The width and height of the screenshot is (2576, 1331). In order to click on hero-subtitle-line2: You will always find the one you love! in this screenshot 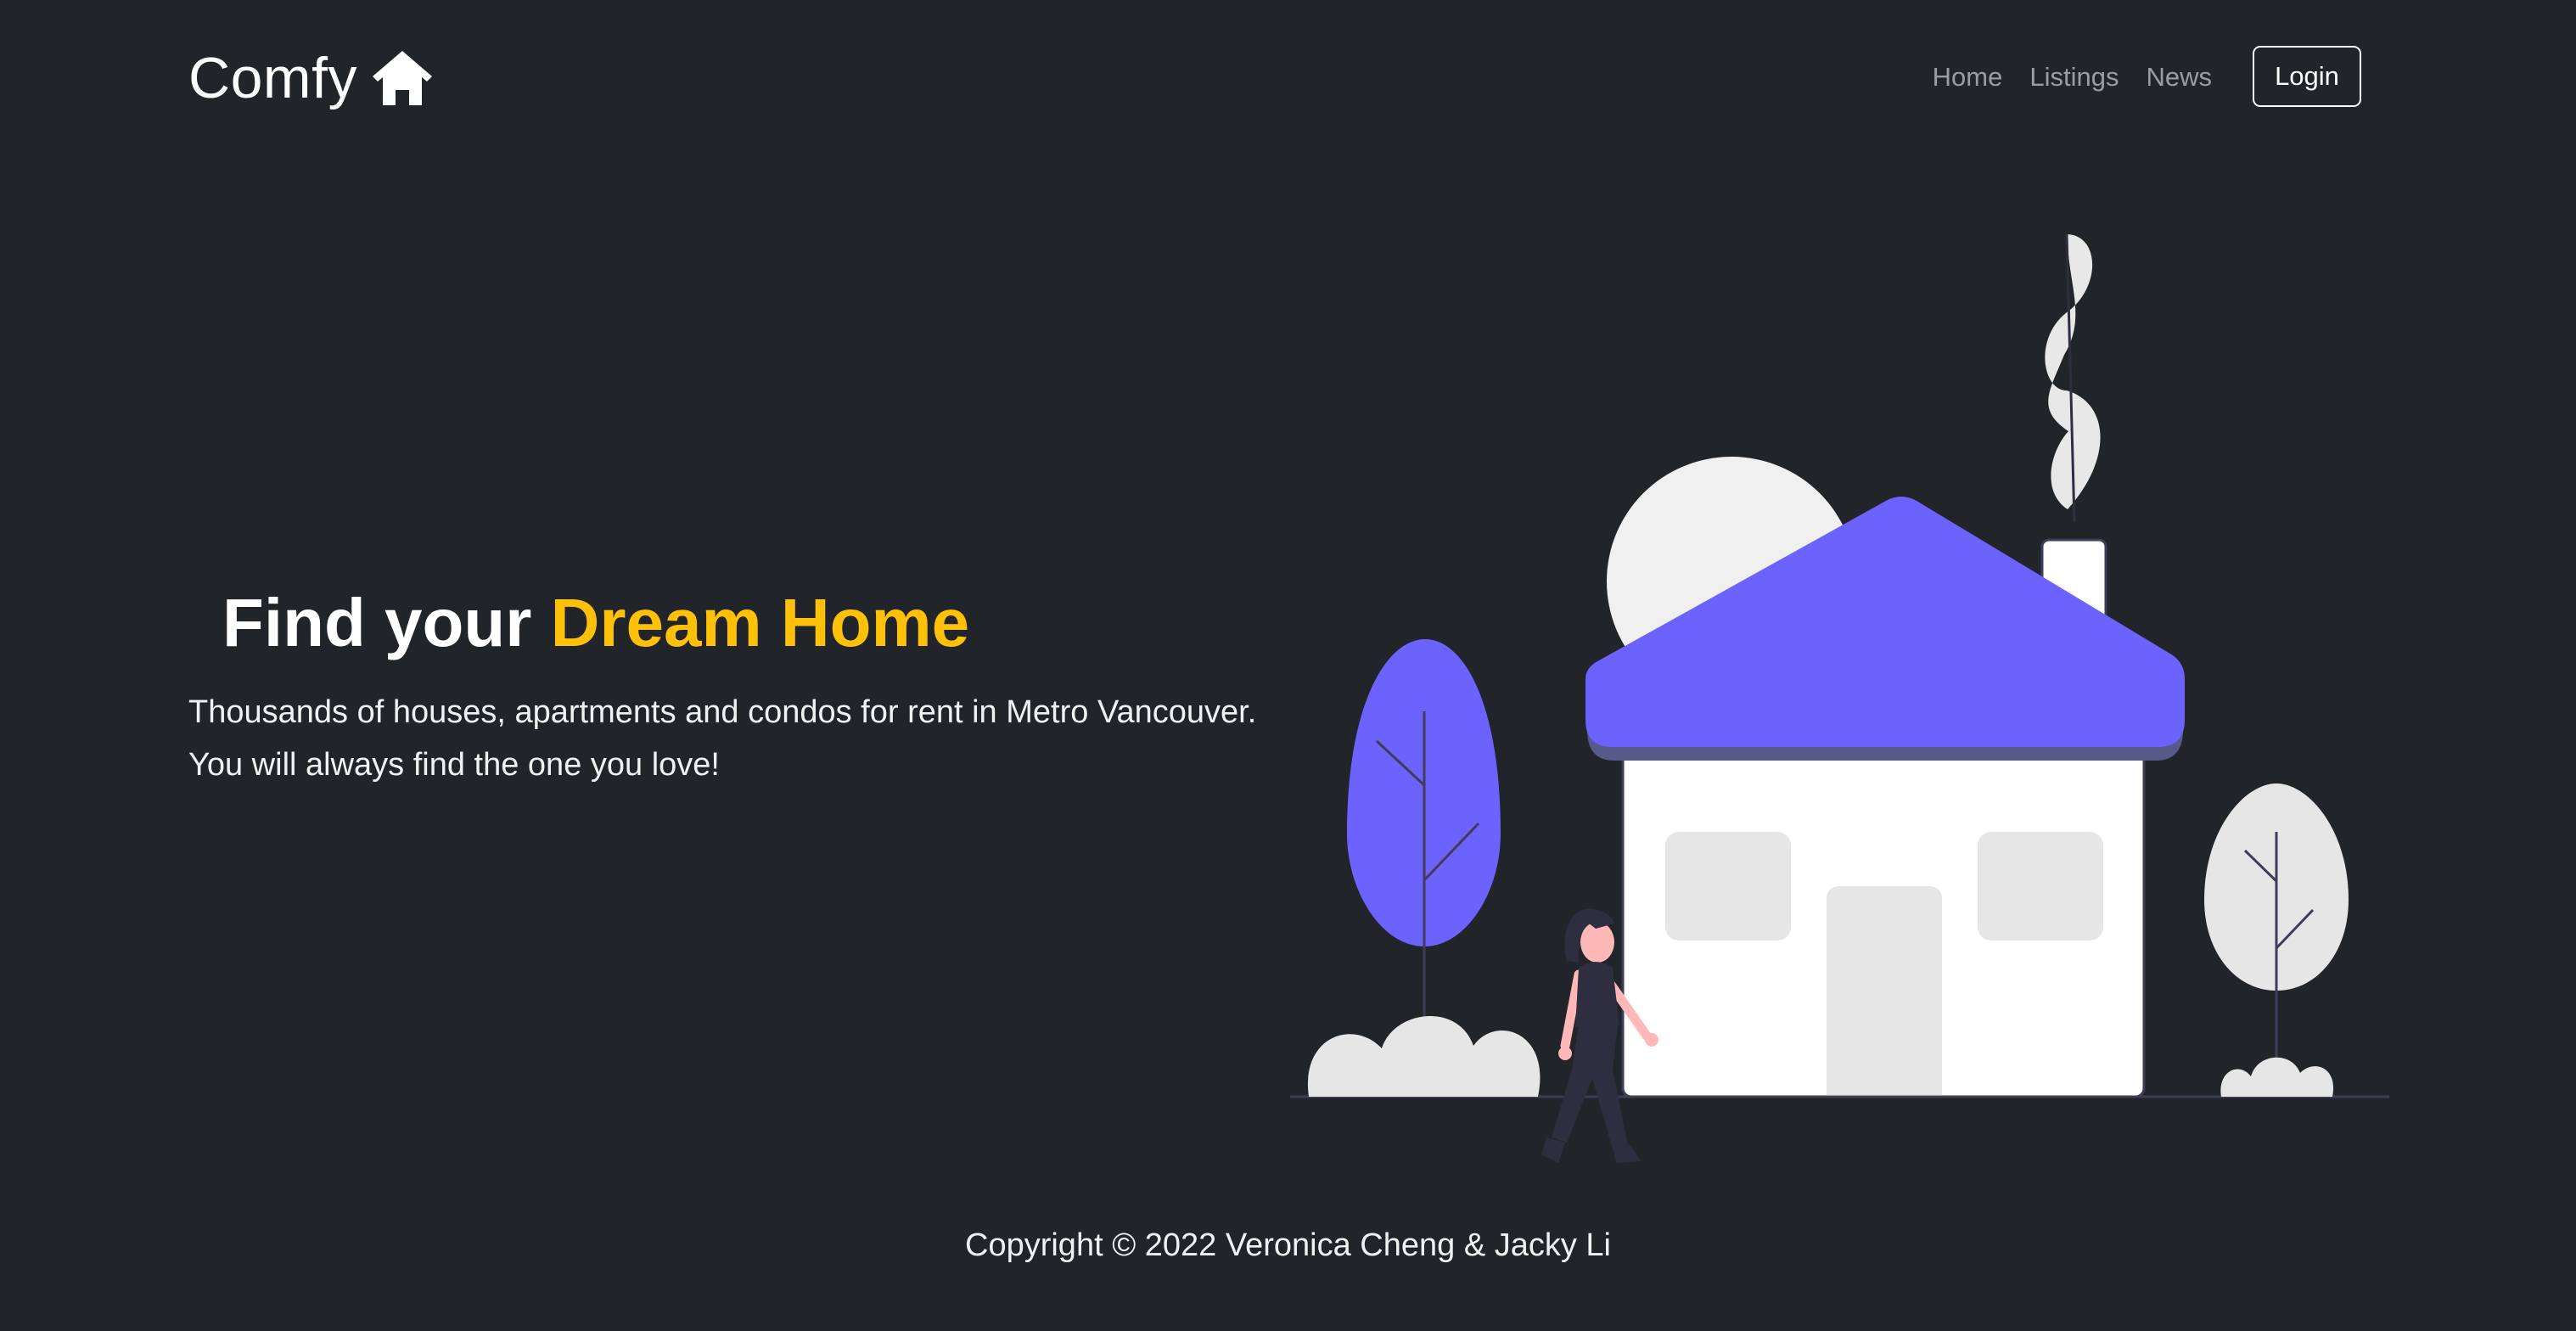, I will do `click(454, 765)`.